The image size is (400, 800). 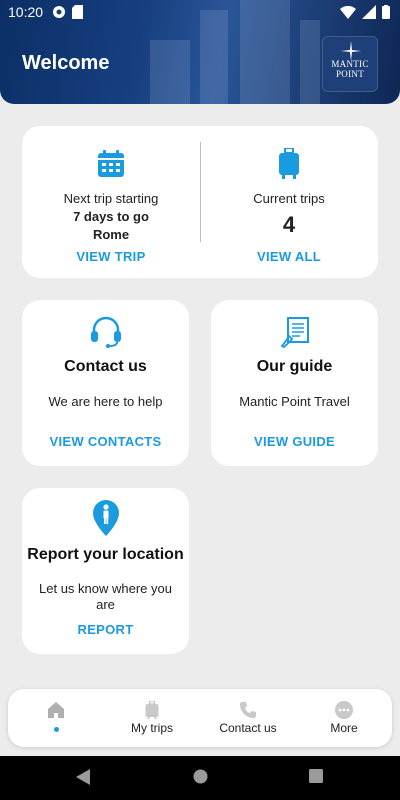 I want to click on nav-my-trips: My trips, so click(x=152, y=718).